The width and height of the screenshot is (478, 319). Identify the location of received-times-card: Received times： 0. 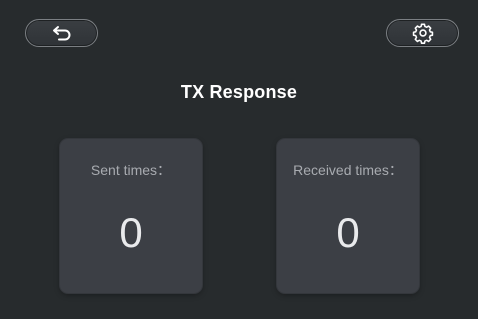
(348, 216).